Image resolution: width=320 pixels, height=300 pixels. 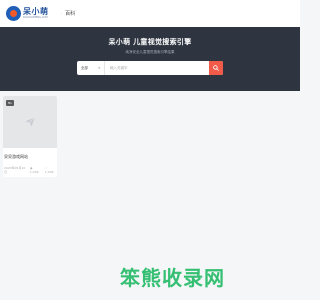 I want to click on card-meta: 2023年05月10日 ◉ 1,299 ♡ 1,299, so click(x=30, y=168).